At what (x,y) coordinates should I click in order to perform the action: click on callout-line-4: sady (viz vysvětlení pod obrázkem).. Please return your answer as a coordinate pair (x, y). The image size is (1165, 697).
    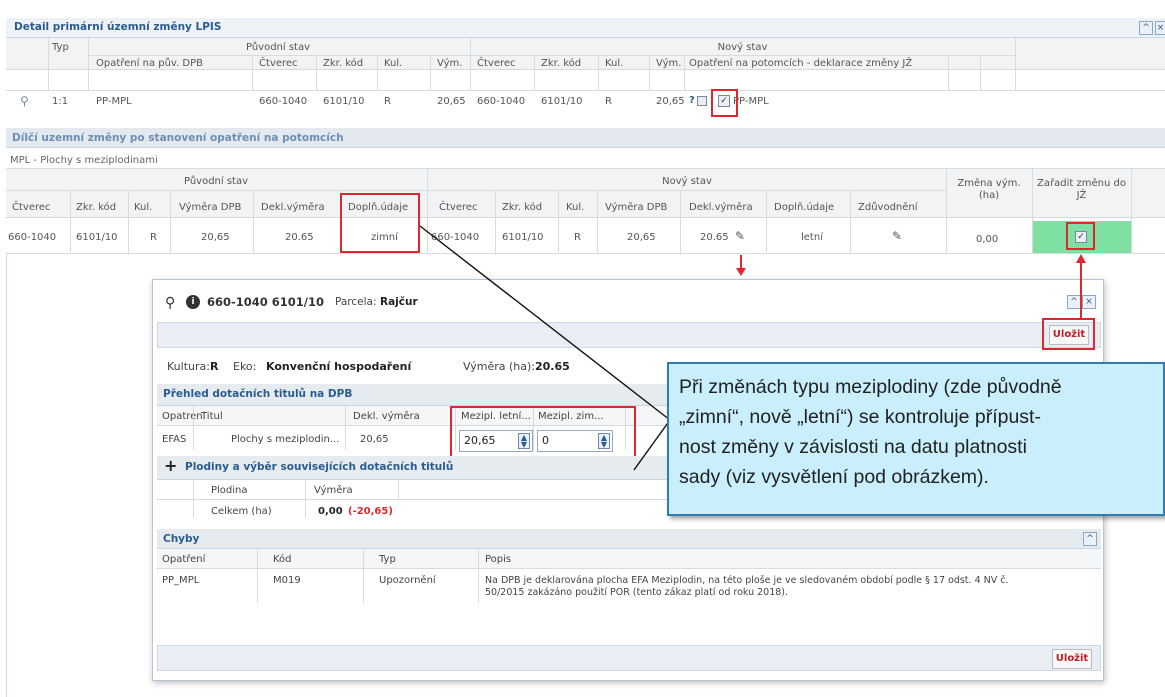
    Looking at the image, I should click on (834, 477).